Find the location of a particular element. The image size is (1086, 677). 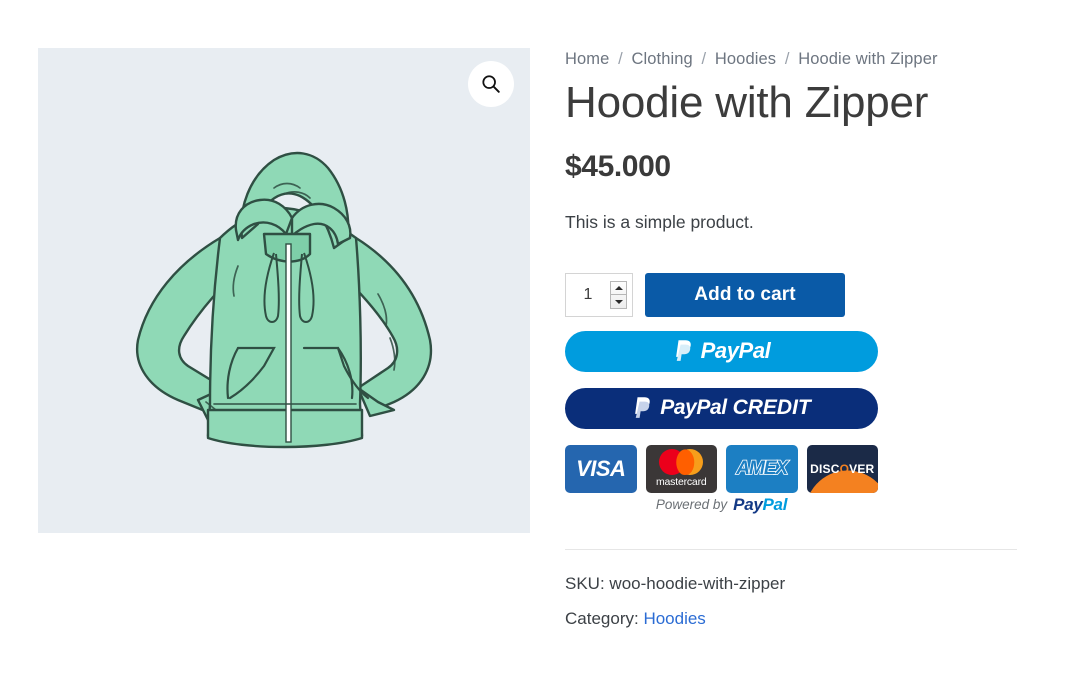

image-zoom-button is located at coordinates (491, 84).